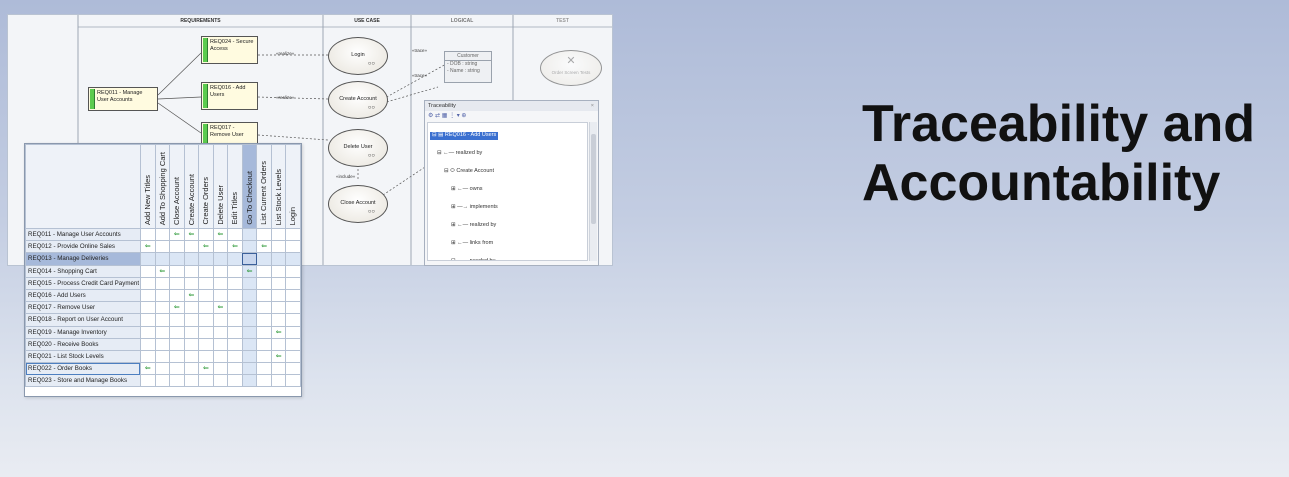 The image size is (1289, 477). Describe the element at coordinates (264, 186) in the screenshot. I see `matrix-column-header: List Current Orders` at that location.